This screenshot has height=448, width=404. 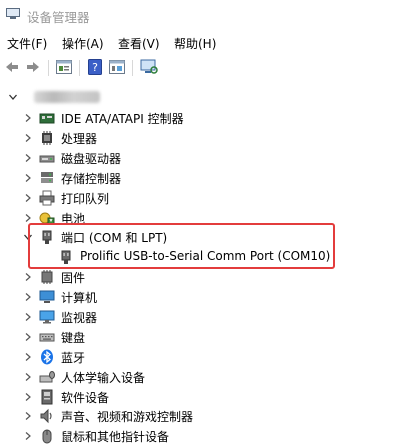 What do you see at coordinates (13, 14) in the screenshot?
I see `device-manager-app-icon` at bounding box center [13, 14].